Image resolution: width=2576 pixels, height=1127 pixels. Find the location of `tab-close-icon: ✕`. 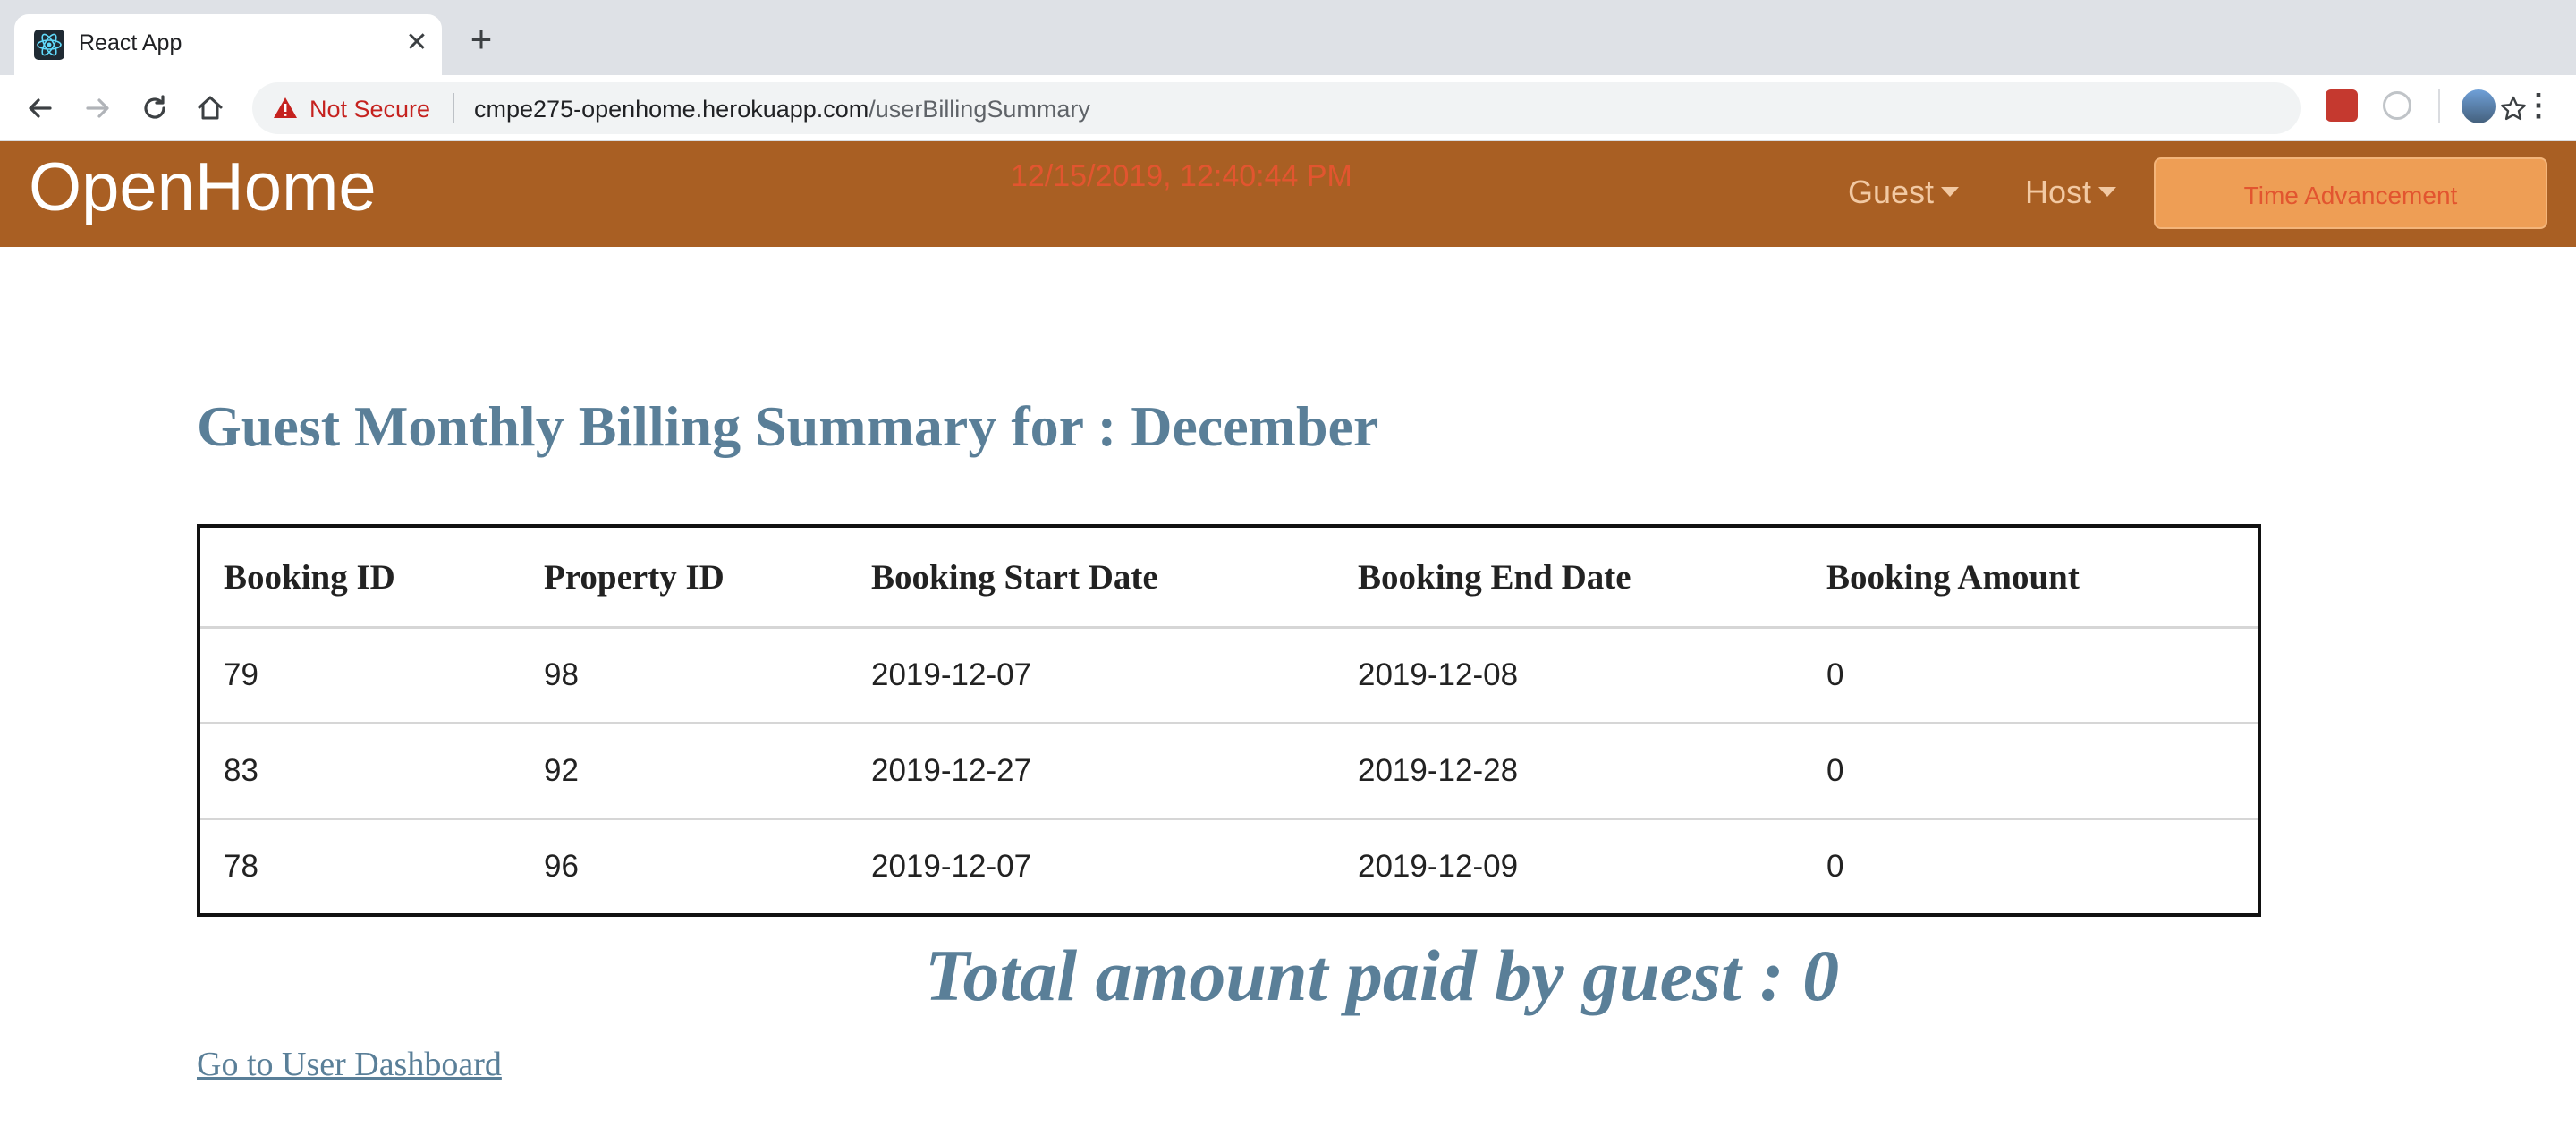

tab-close-icon: ✕ is located at coordinates (417, 43).